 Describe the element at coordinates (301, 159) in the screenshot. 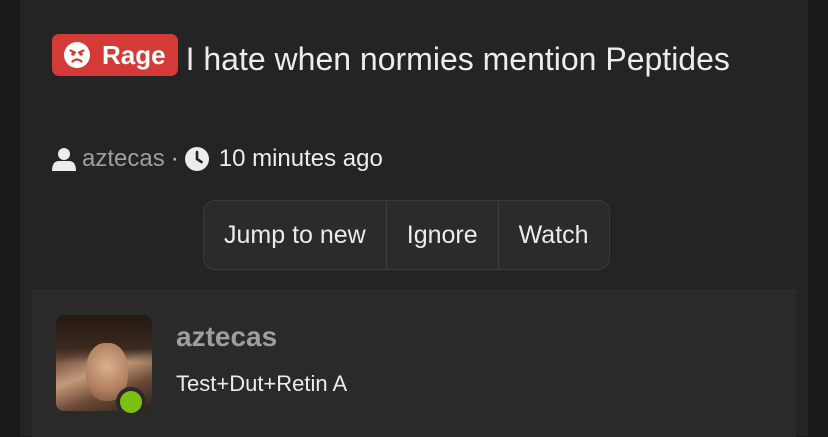

I see `thread-time: 10 minutes ago` at that location.